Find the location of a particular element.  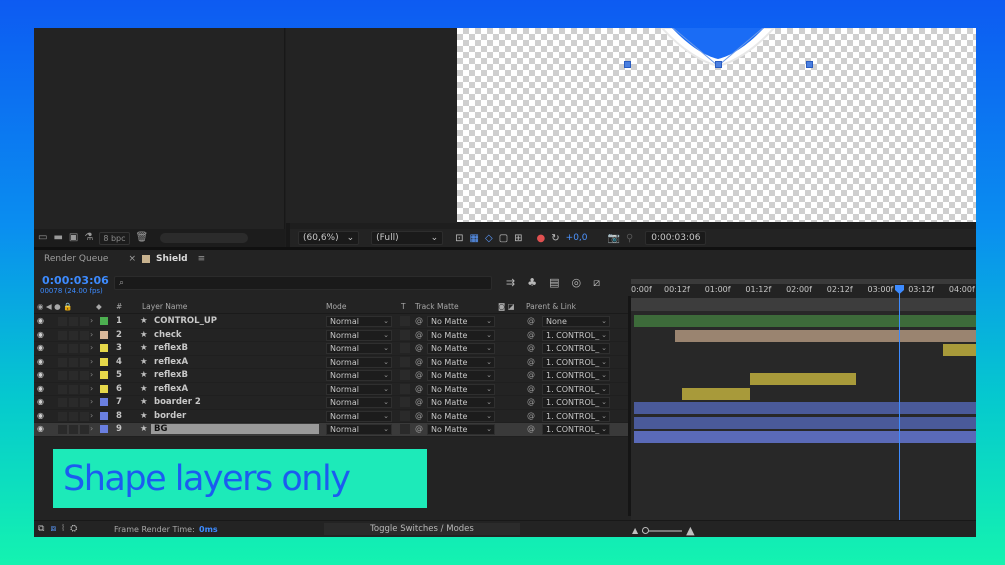

toggle-switches-modes-button: Toggle Switches / Modes is located at coordinates (422, 529).